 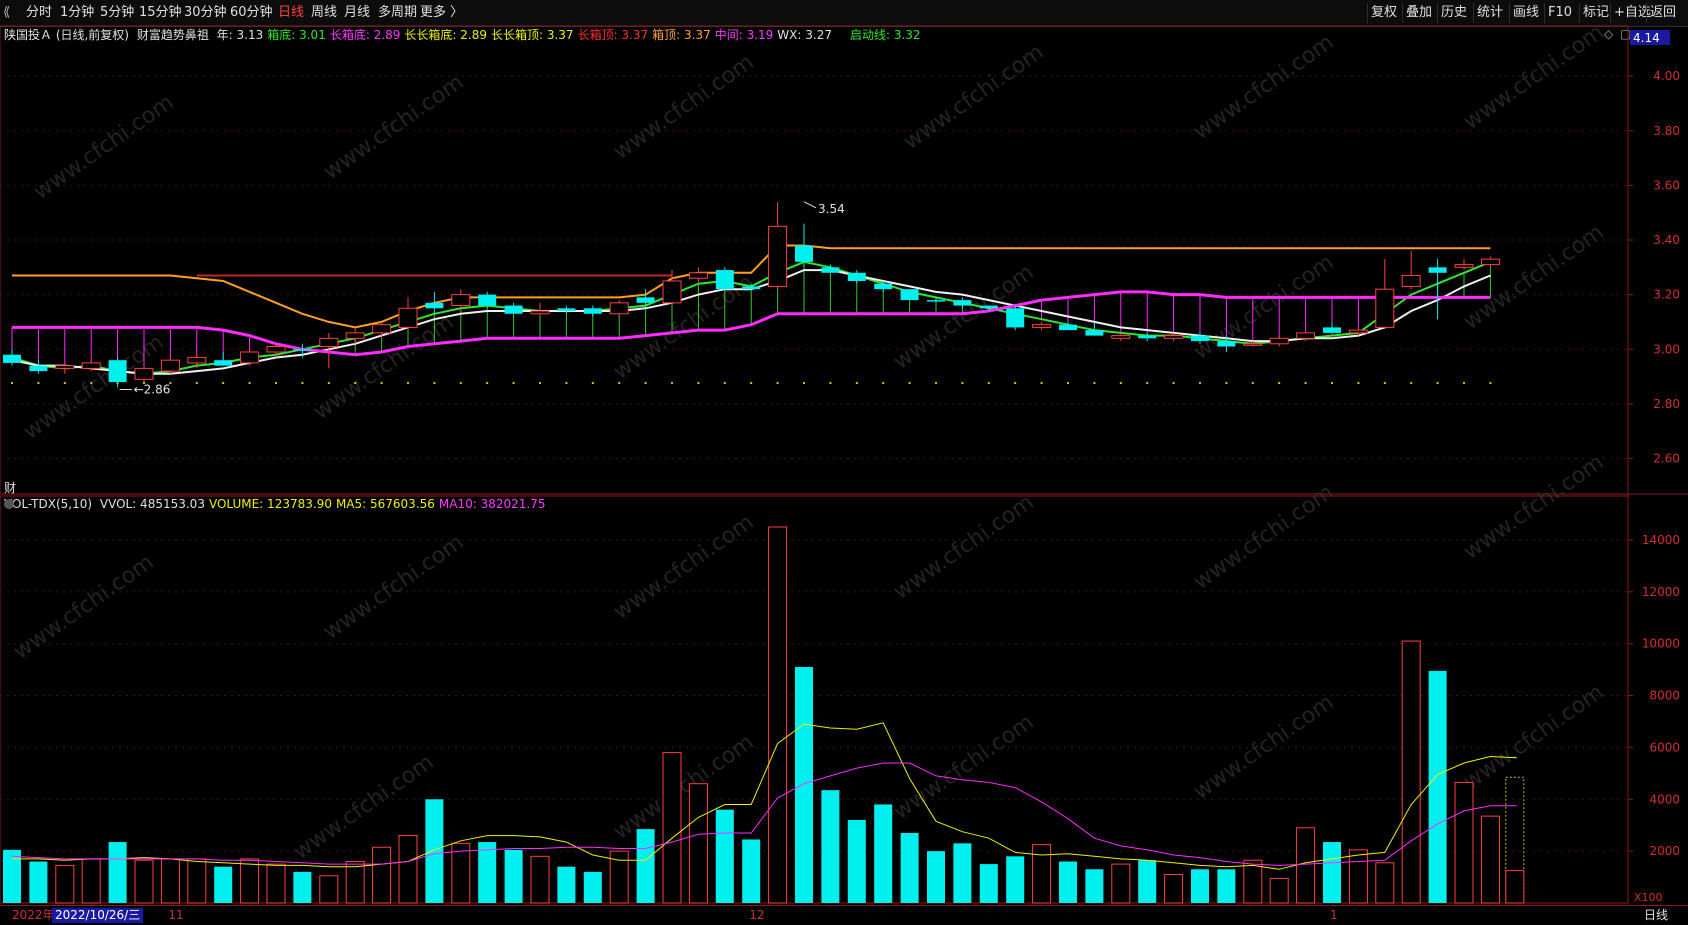 I want to click on date-cursor-label: 2022/10/26/三, so click(x=98, y=915).